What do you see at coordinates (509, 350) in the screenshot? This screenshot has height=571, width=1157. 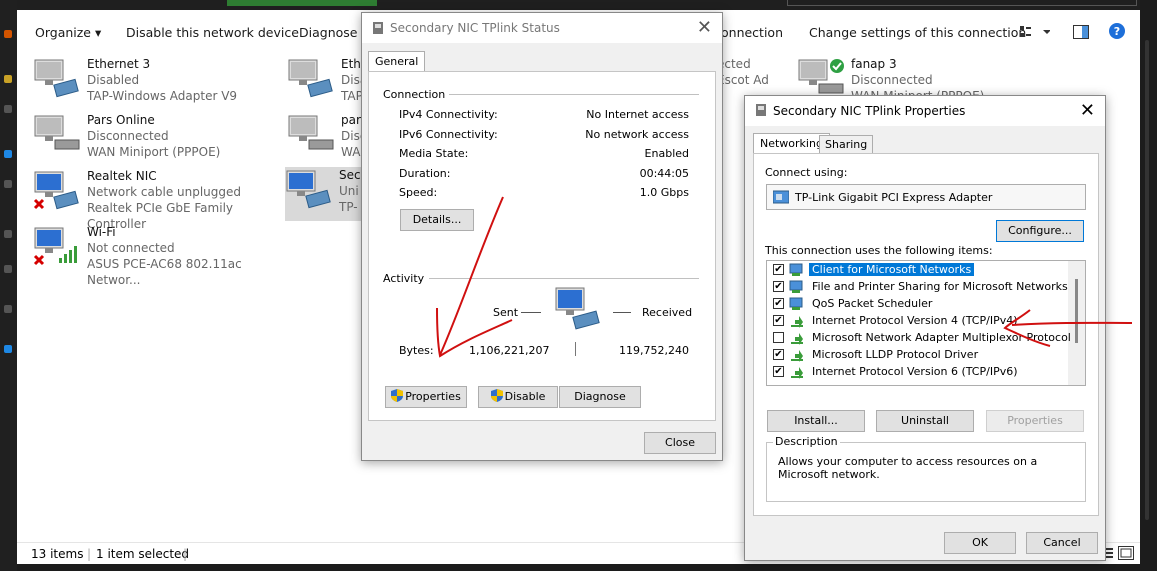 I see `bytes-sent: 1,106,221,207` at bounding box center [509, 350].